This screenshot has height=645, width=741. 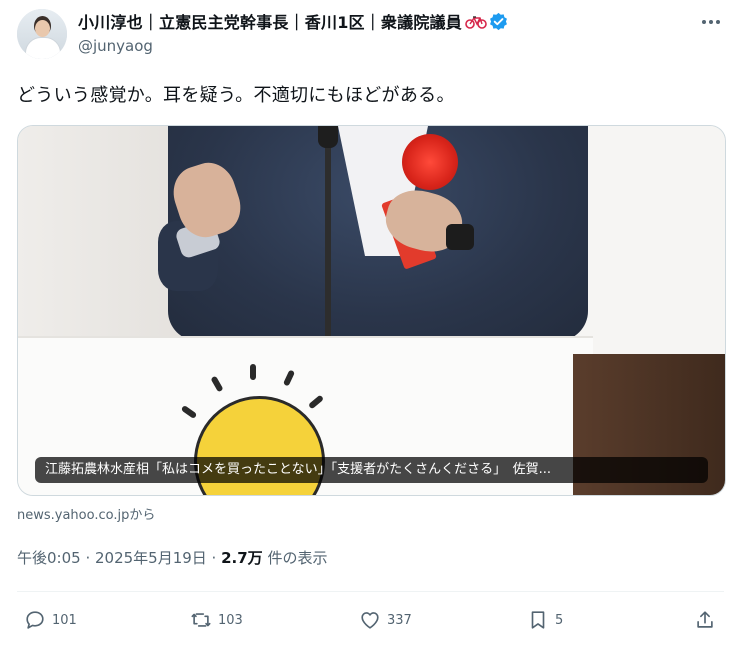 What do you see at coordinates (385, 620) in the screenshot?
I see `like-button: 337` at bounding box center [385, 620].